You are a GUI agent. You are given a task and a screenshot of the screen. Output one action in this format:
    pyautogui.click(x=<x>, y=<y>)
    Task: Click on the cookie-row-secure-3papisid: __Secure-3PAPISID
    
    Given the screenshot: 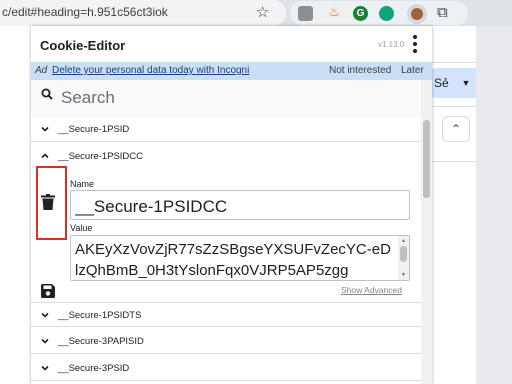 What is the action you would take?
    pyautogui.click(x=226, y=341)
    